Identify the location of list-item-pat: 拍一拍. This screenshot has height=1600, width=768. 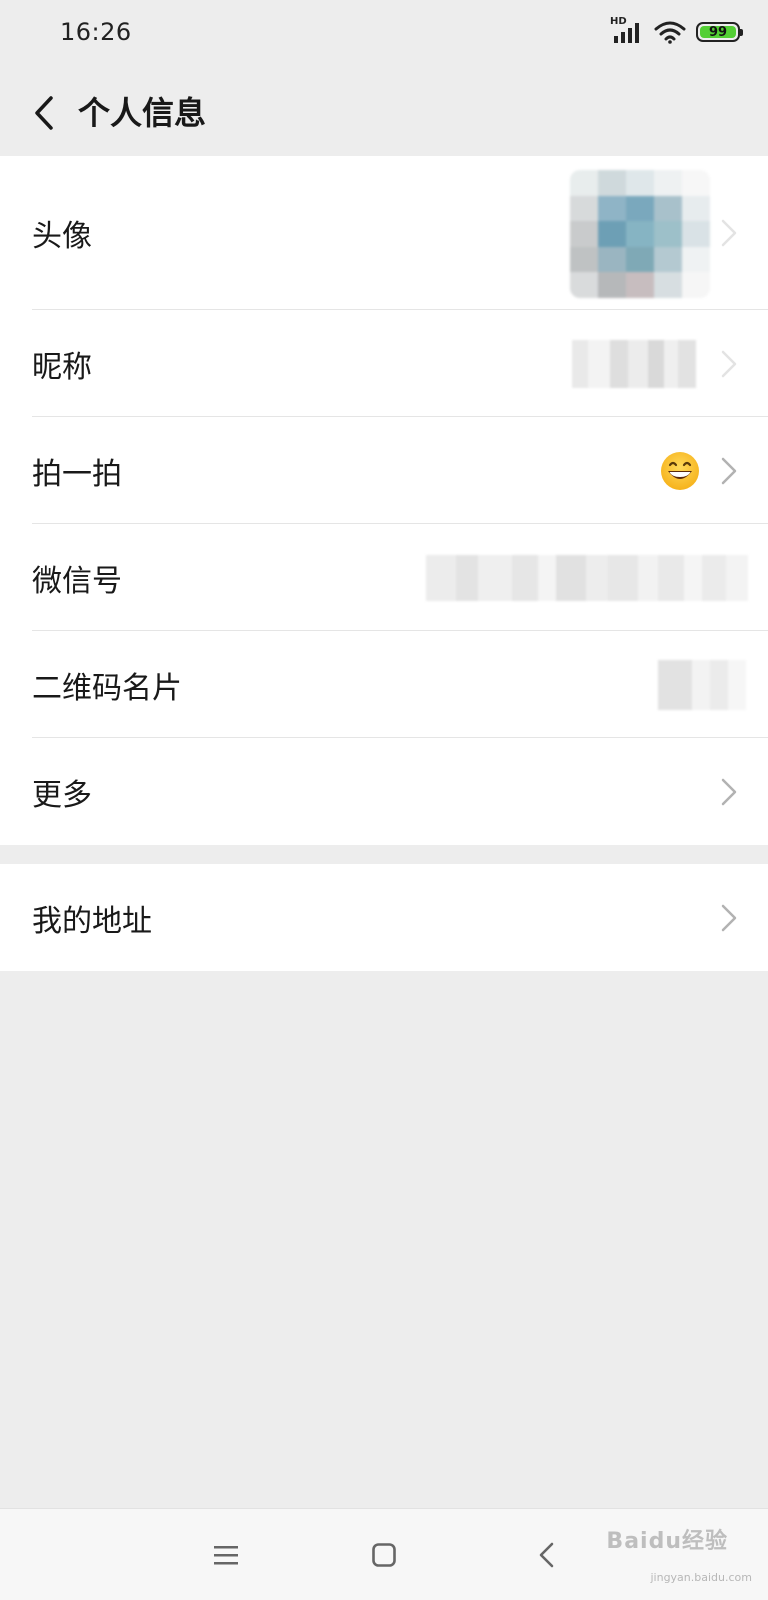
(384, 470).